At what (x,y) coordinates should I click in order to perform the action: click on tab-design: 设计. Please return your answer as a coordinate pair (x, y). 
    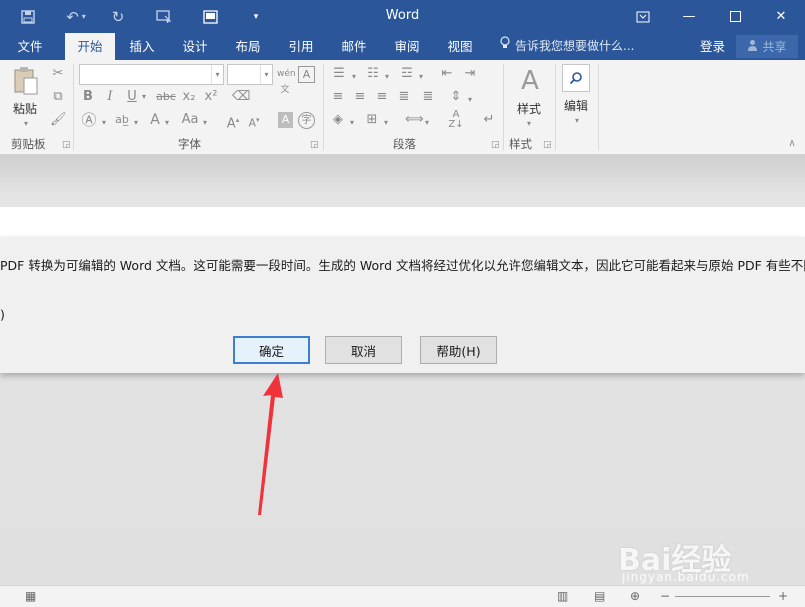
    Looking at the image, I should click on (195, 46).